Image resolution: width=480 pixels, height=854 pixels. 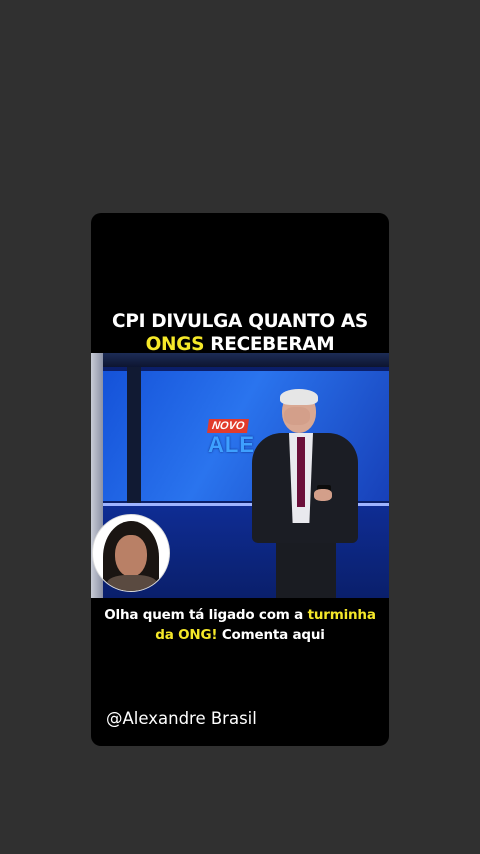 What do you see at coordinates (306, 569) in the screenshot?
I see `presenter-pants` at bounding box center [306, 569].